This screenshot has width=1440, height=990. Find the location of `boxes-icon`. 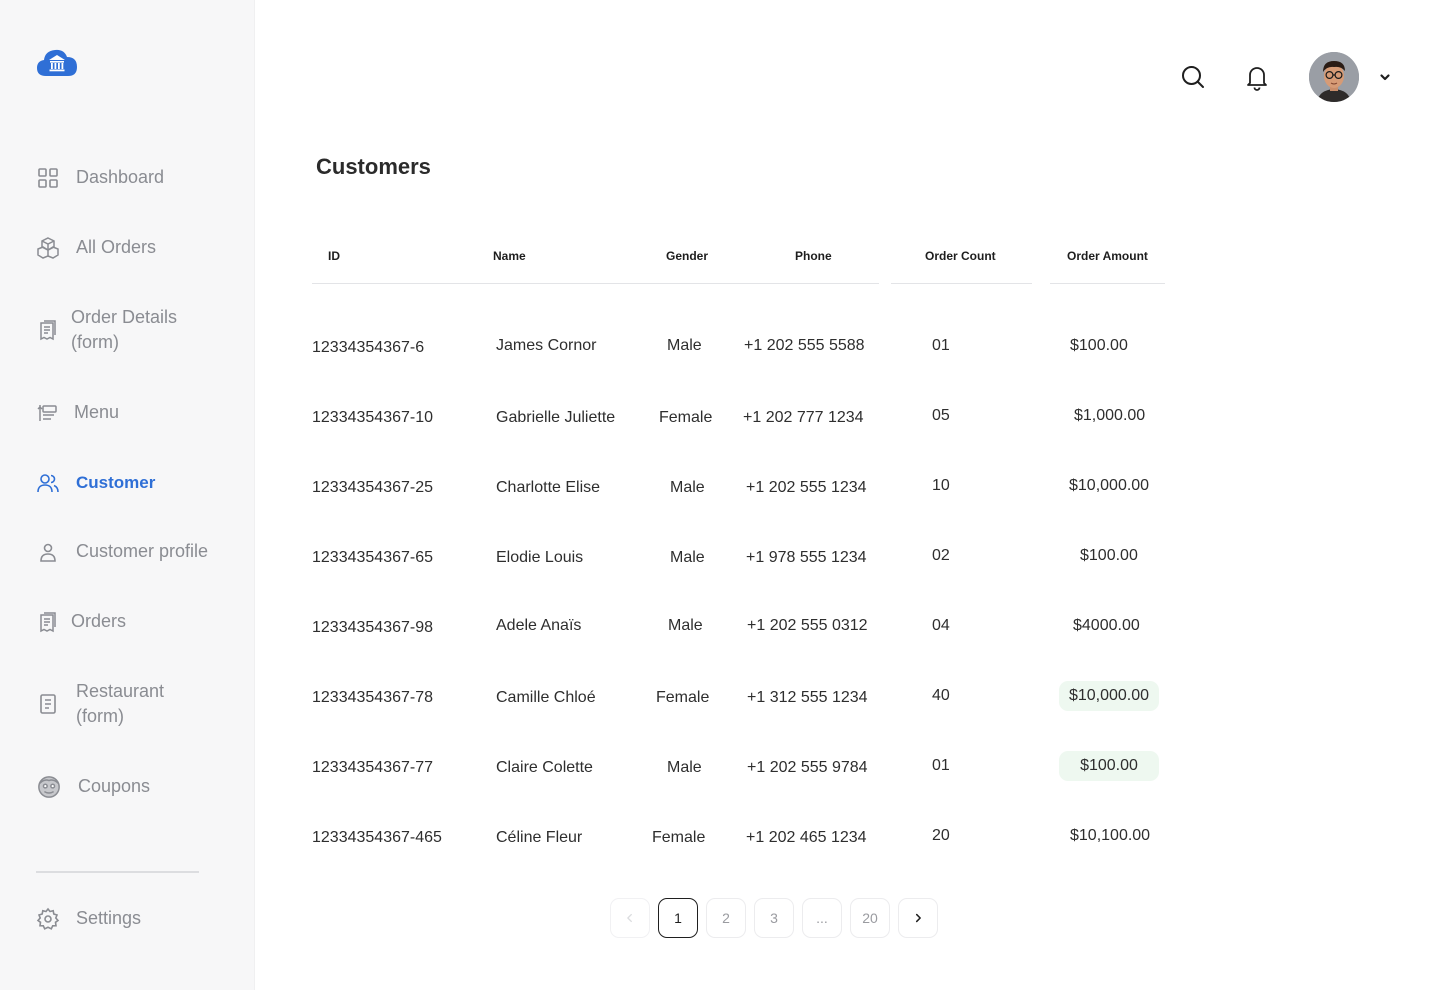

boxes-icon is located at coordinates (48, 248).